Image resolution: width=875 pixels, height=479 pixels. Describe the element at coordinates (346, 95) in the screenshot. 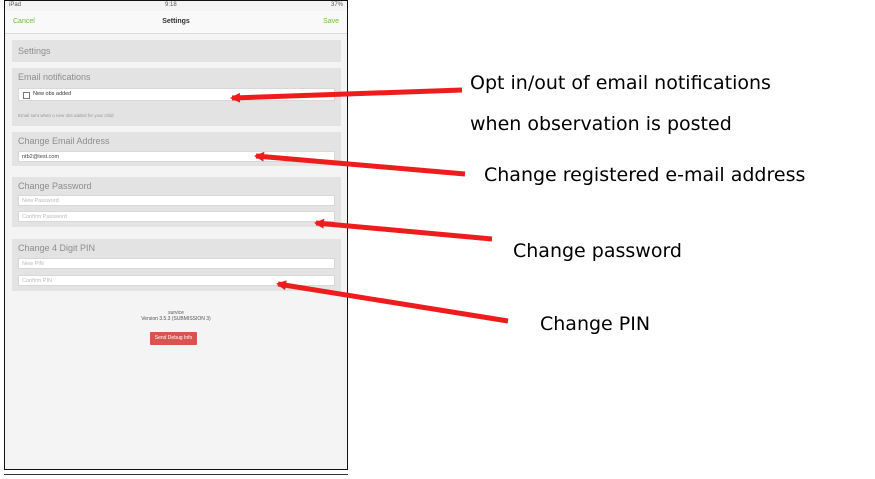

I see `arrow-email-notifications` at that location.